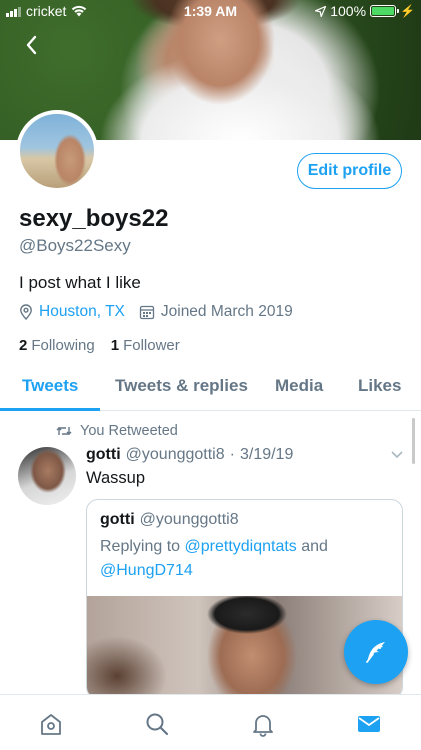 This screenshot has width=421, height=750. I want to click on retweet-icon, so click(64, 431).